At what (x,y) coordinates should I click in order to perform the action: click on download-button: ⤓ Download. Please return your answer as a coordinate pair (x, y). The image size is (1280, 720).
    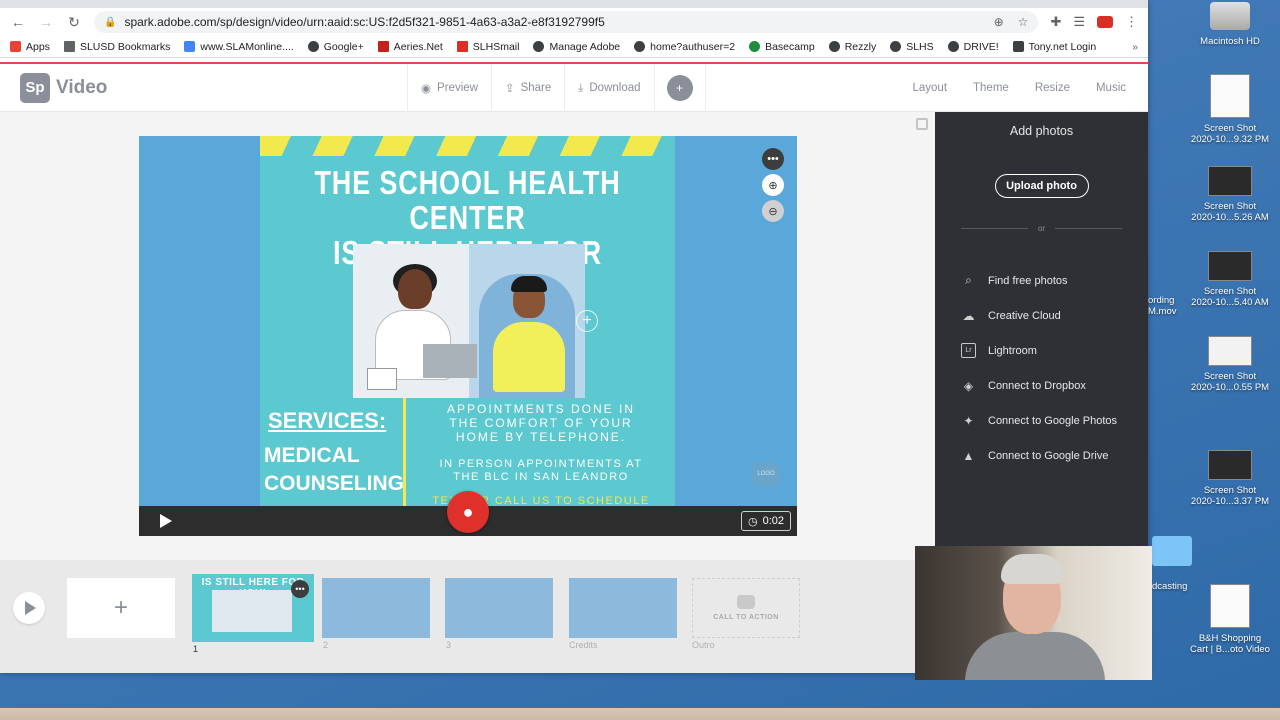
    Looking at the image, I should click on (608, 88).